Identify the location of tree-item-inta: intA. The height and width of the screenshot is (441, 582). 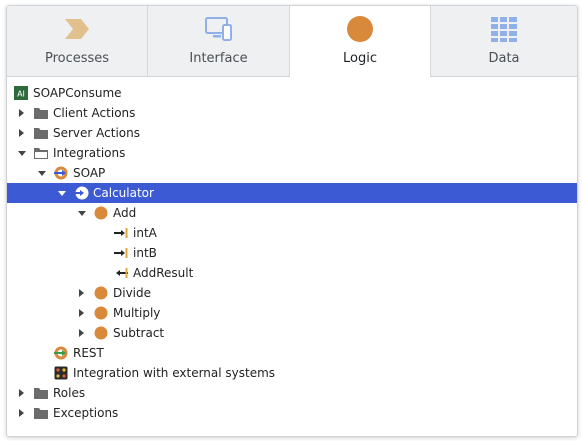
(292, 233).